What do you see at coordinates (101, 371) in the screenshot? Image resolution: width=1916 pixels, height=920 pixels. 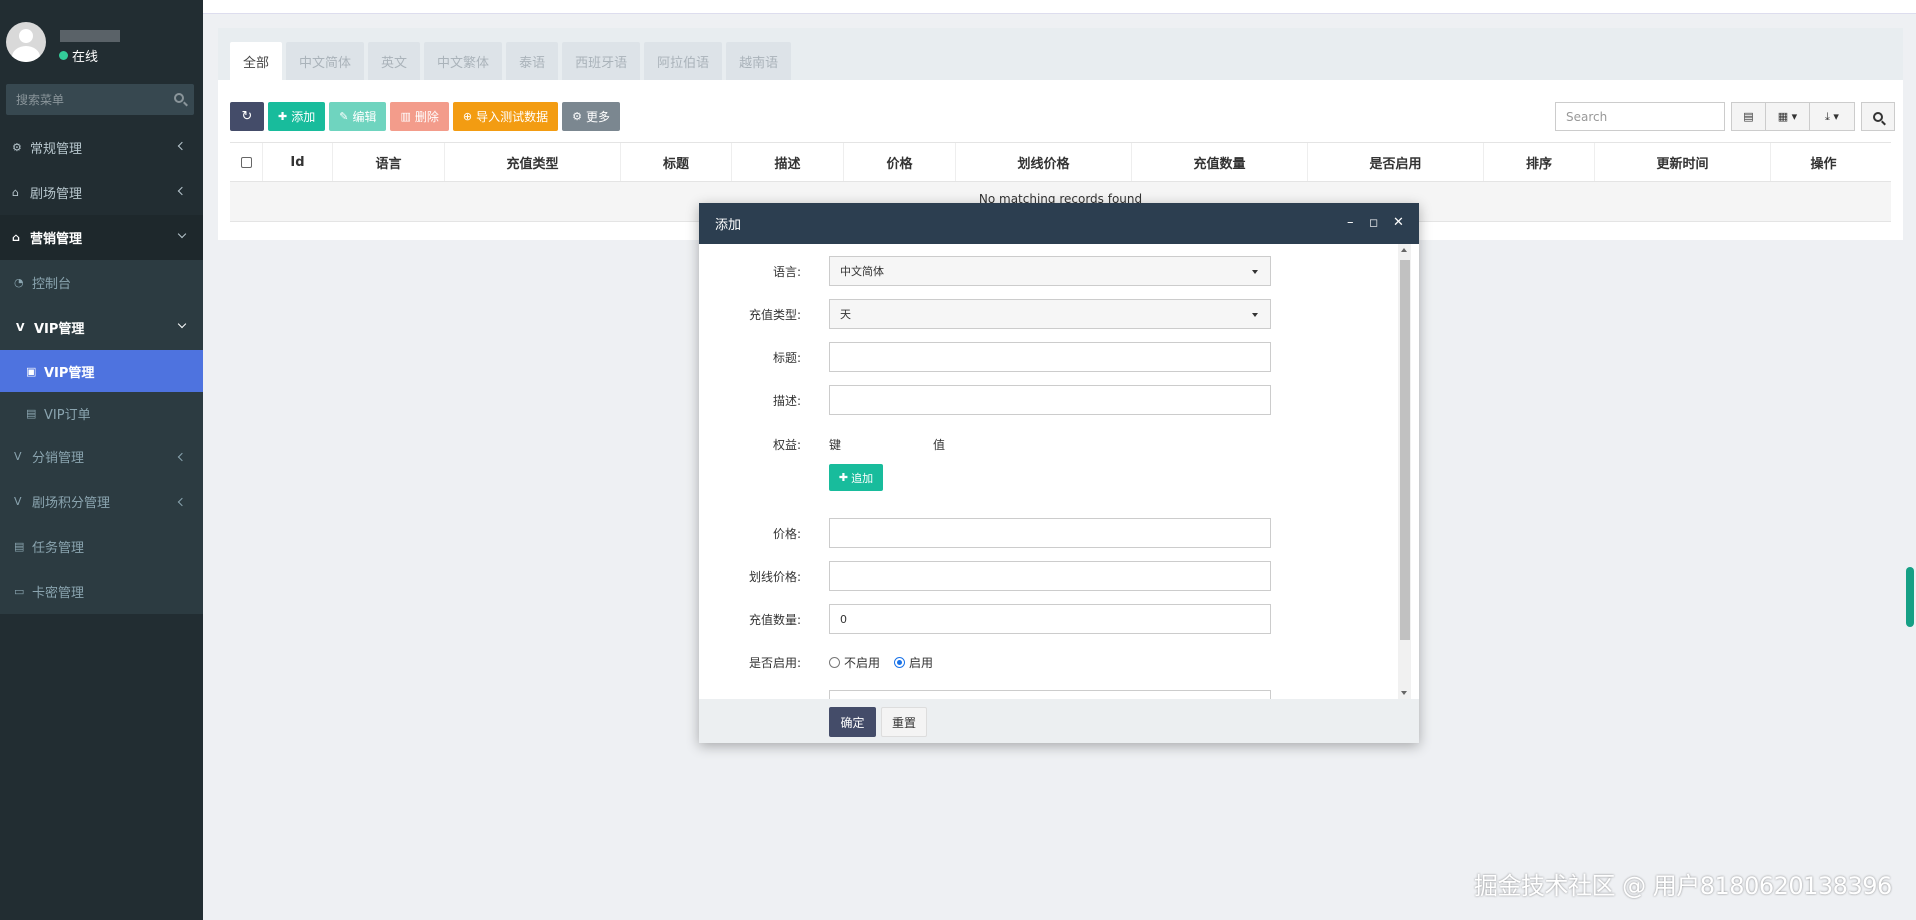 I see `sidebar-item-vip-manage: ▣ VIP管理` at bounding box center [101, 371].